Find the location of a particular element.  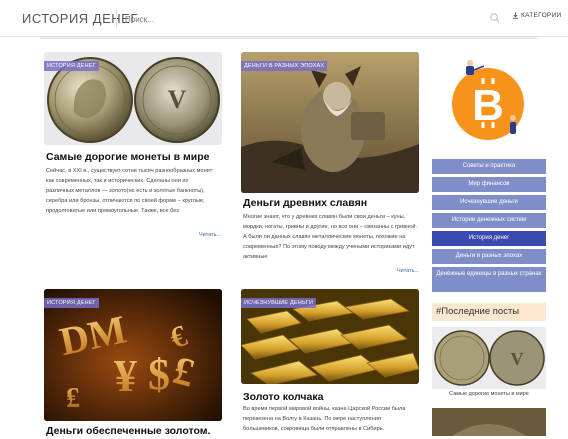

menu-item-money-history: История денег is located at coordinates (489, 238).